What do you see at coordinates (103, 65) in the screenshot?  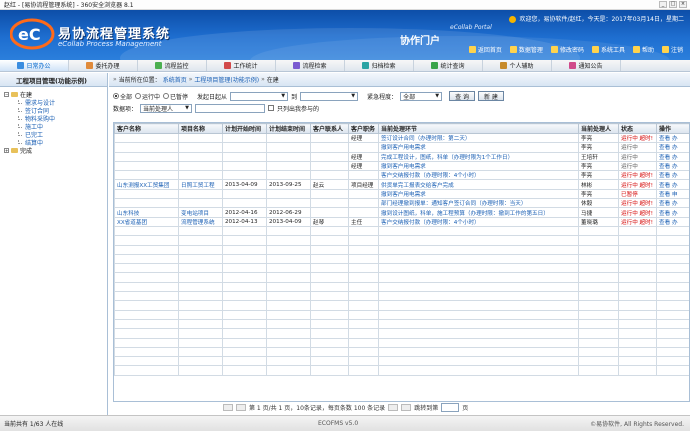 I see `nav-delegate: 委托办理` at bounding box center [103, 65].